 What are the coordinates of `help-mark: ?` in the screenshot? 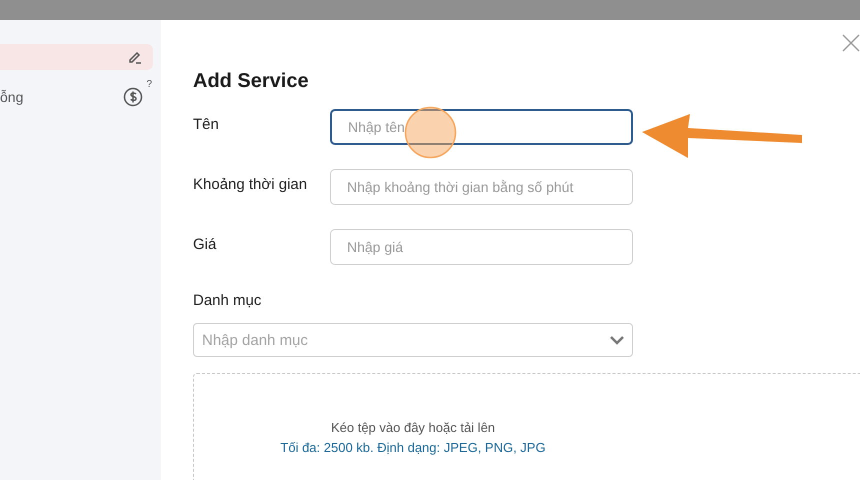 It's located at (149, 84).